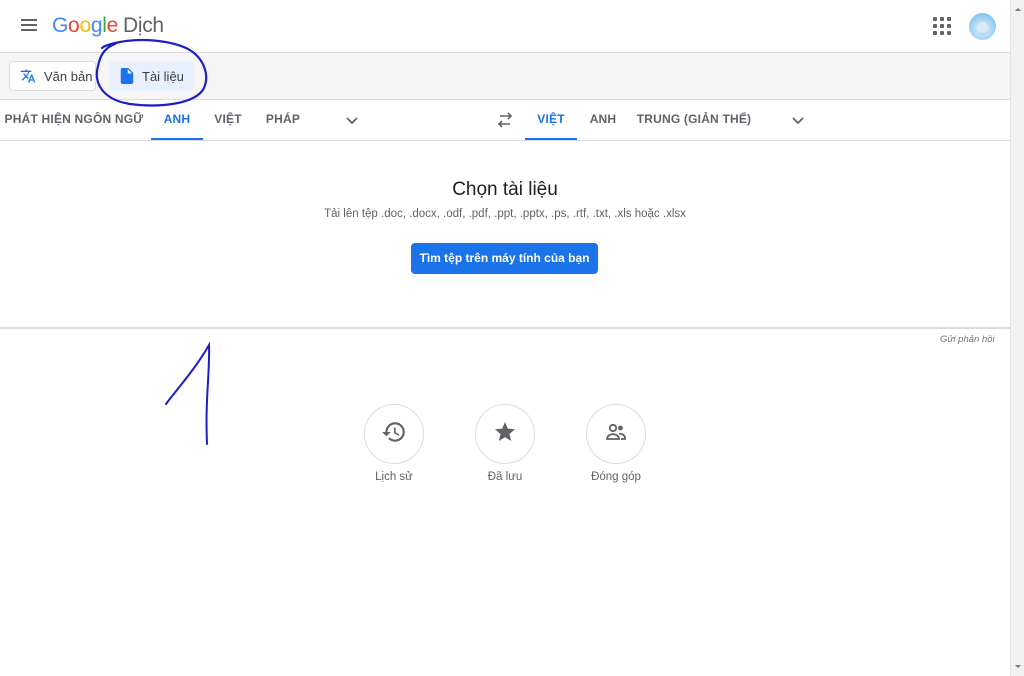  What do you see at coordinates (967, 339) in the screenshot?
I see `send-feedback-link: Gửi phản hồi` at bounding box center [967, 339].